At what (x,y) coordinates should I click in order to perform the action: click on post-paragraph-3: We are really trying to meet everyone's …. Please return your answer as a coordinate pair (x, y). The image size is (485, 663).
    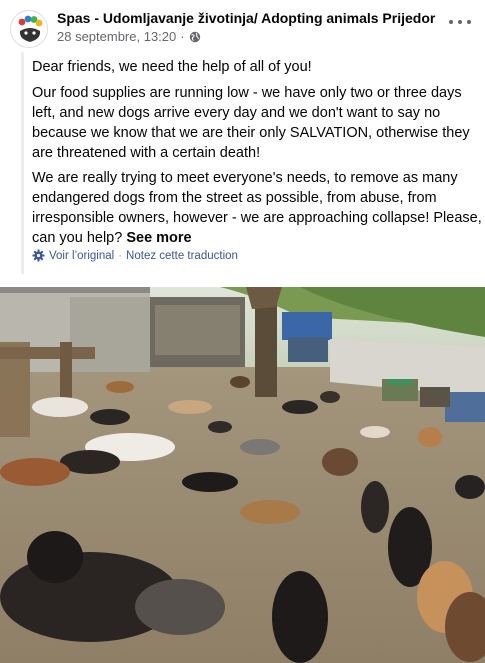
    Looking at the image, I should click on (257, 208).